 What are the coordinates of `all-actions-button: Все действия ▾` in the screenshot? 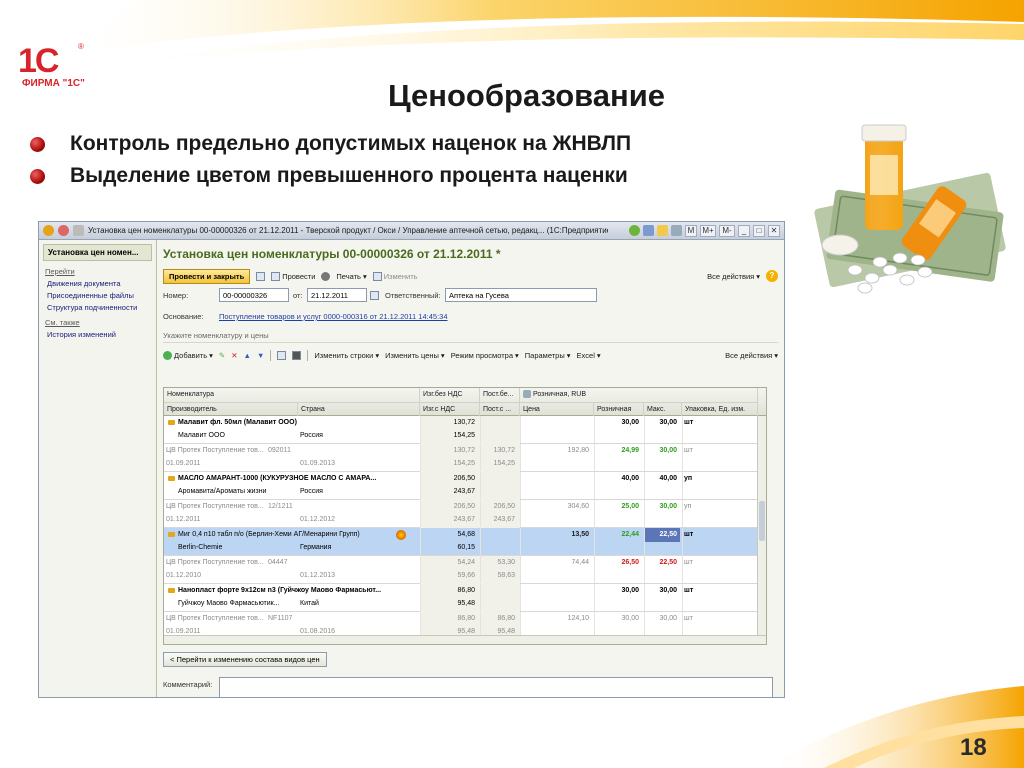 It's located at (733, 276).